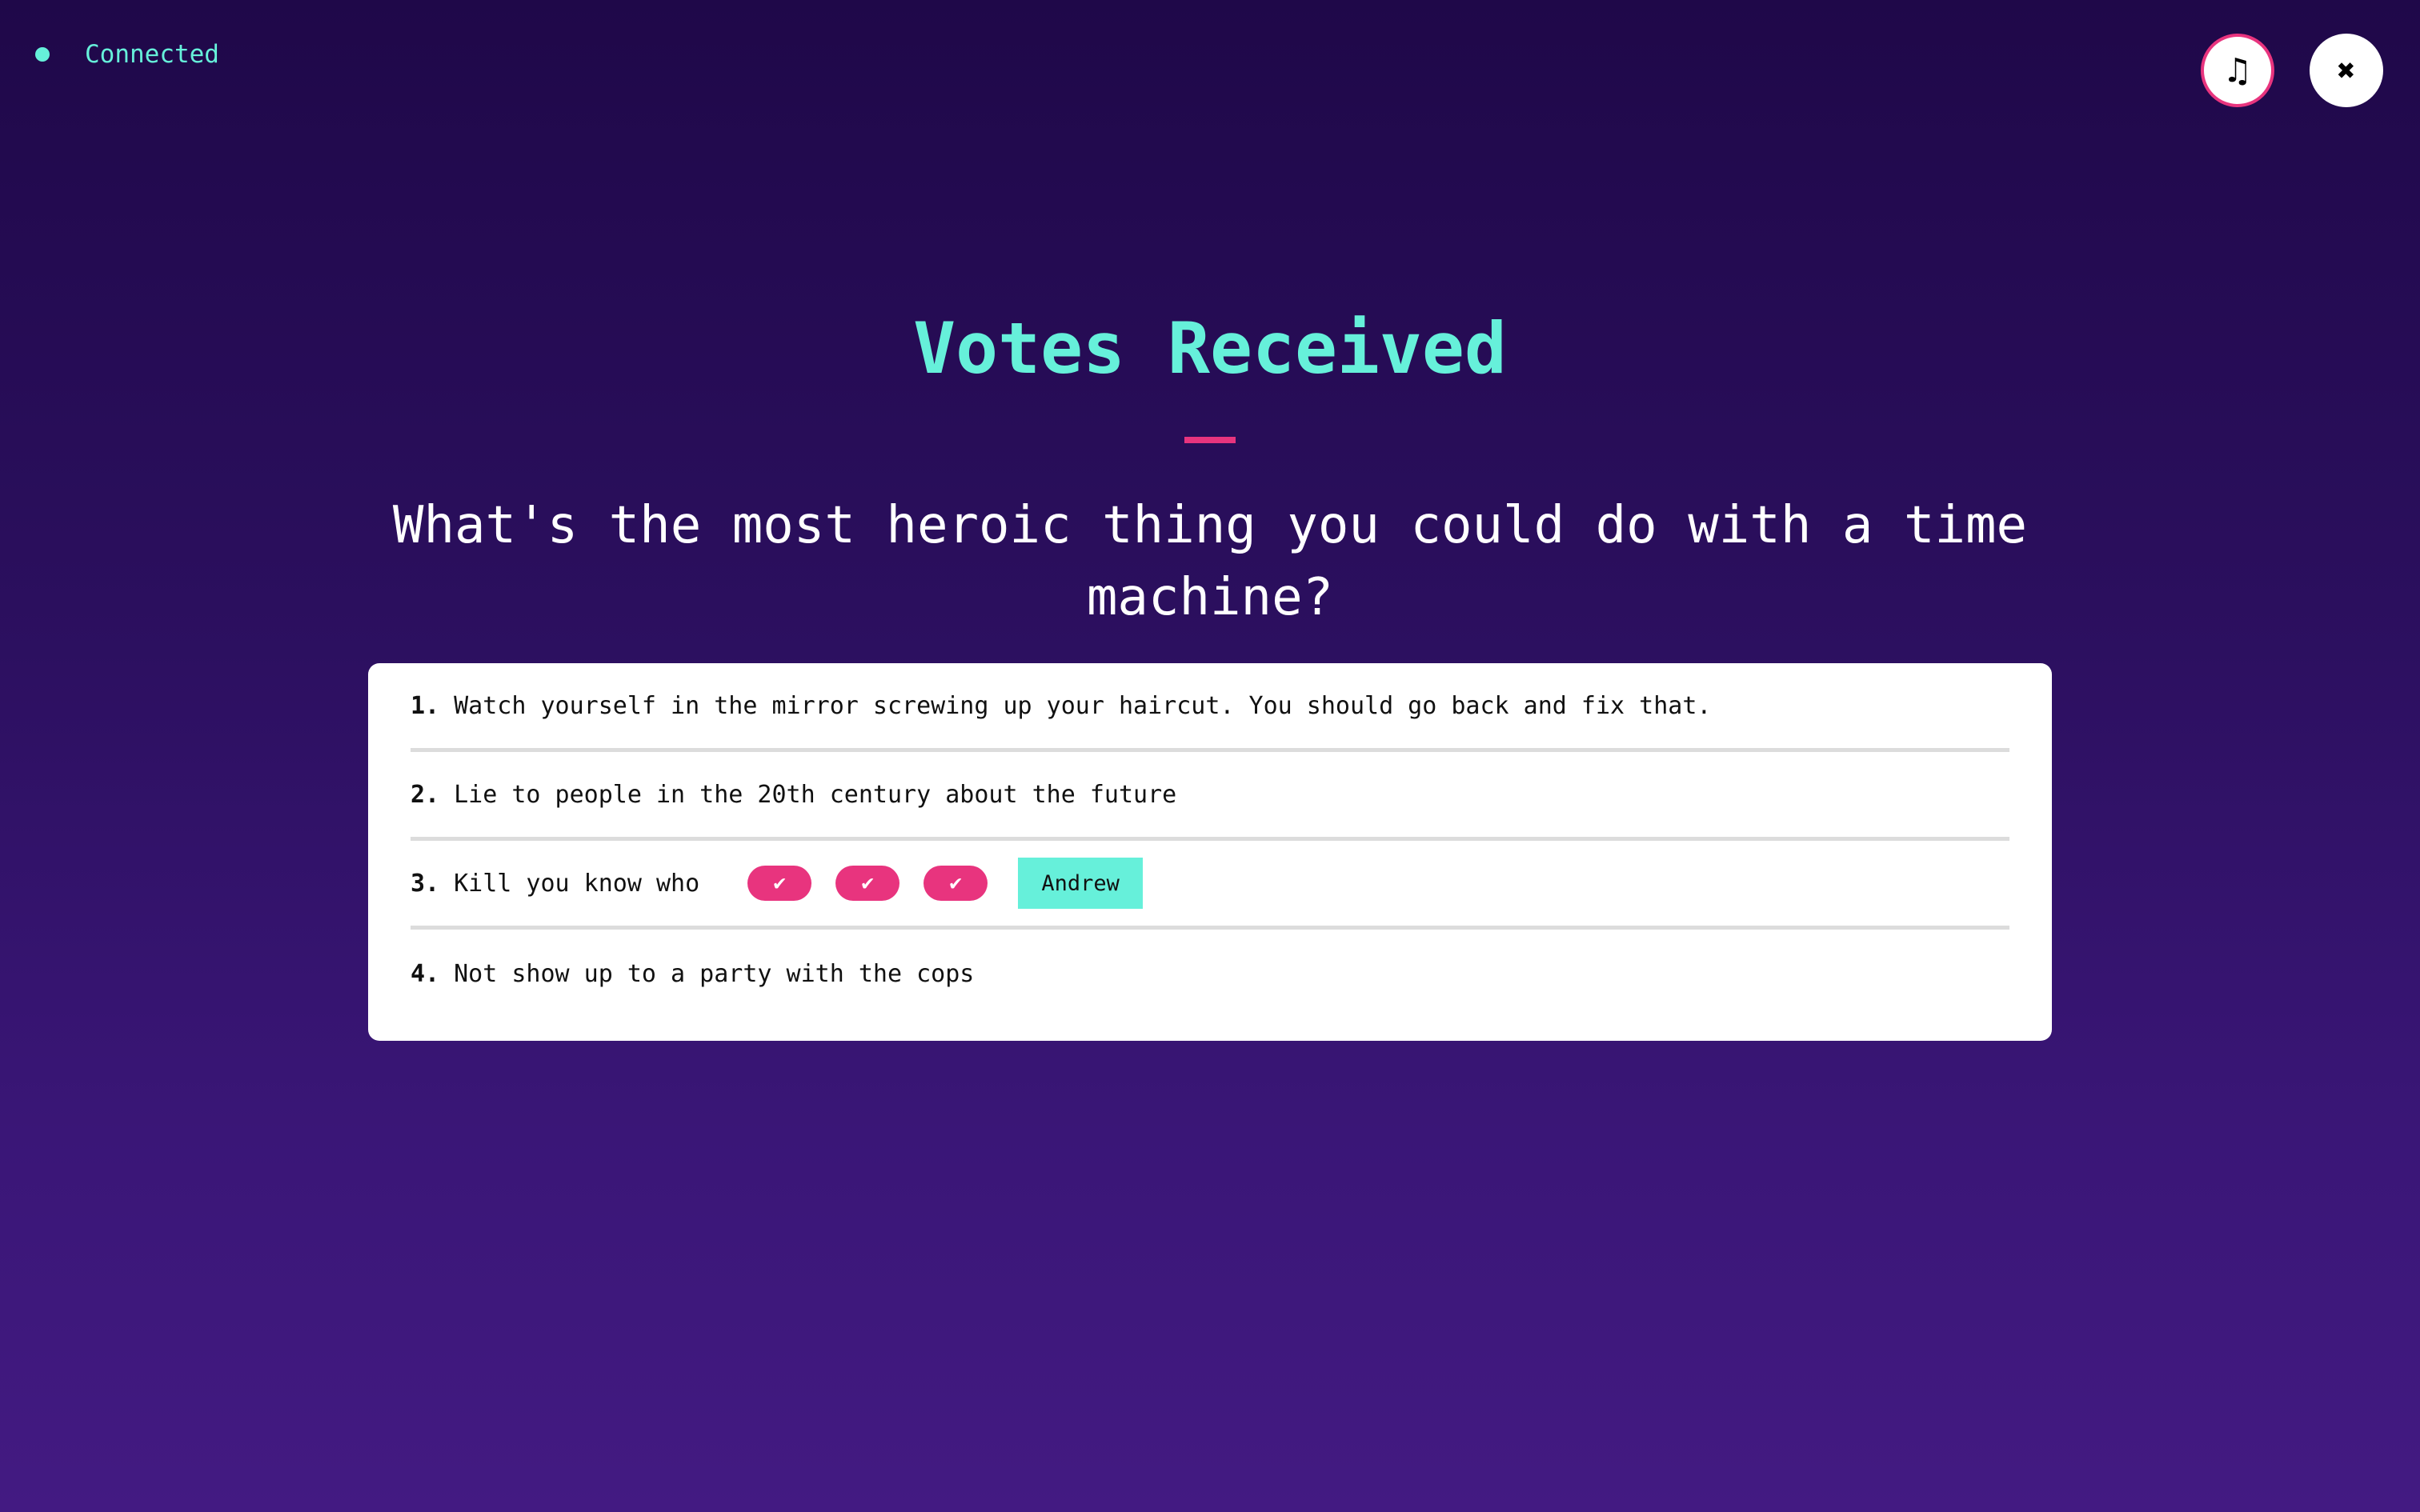 This screenshot has height=1512, width=2420. I want to click on status-indicator-icon, so click(42, 54).